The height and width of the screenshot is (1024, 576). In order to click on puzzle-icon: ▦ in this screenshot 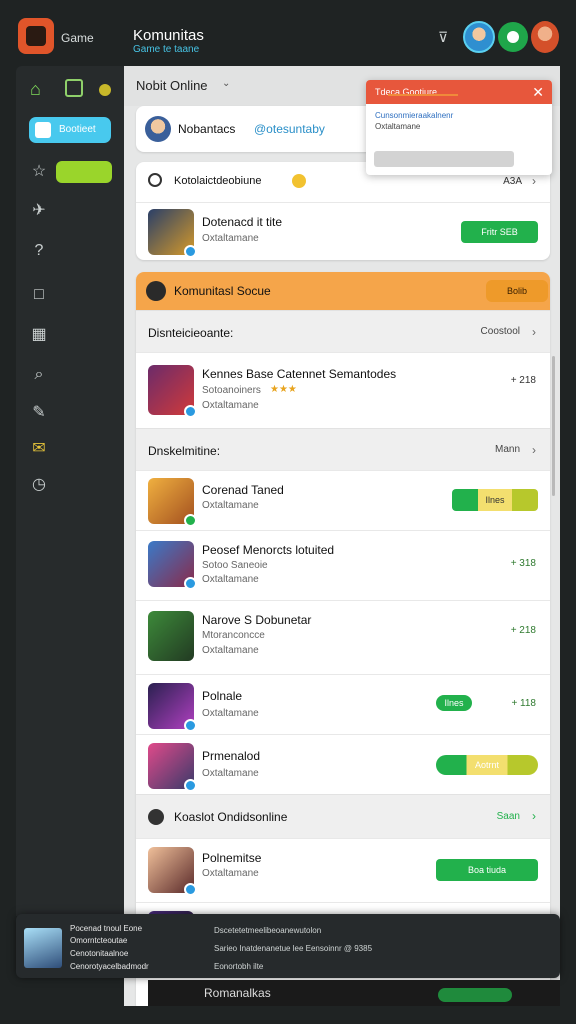, I will do `click(39, 335)`.